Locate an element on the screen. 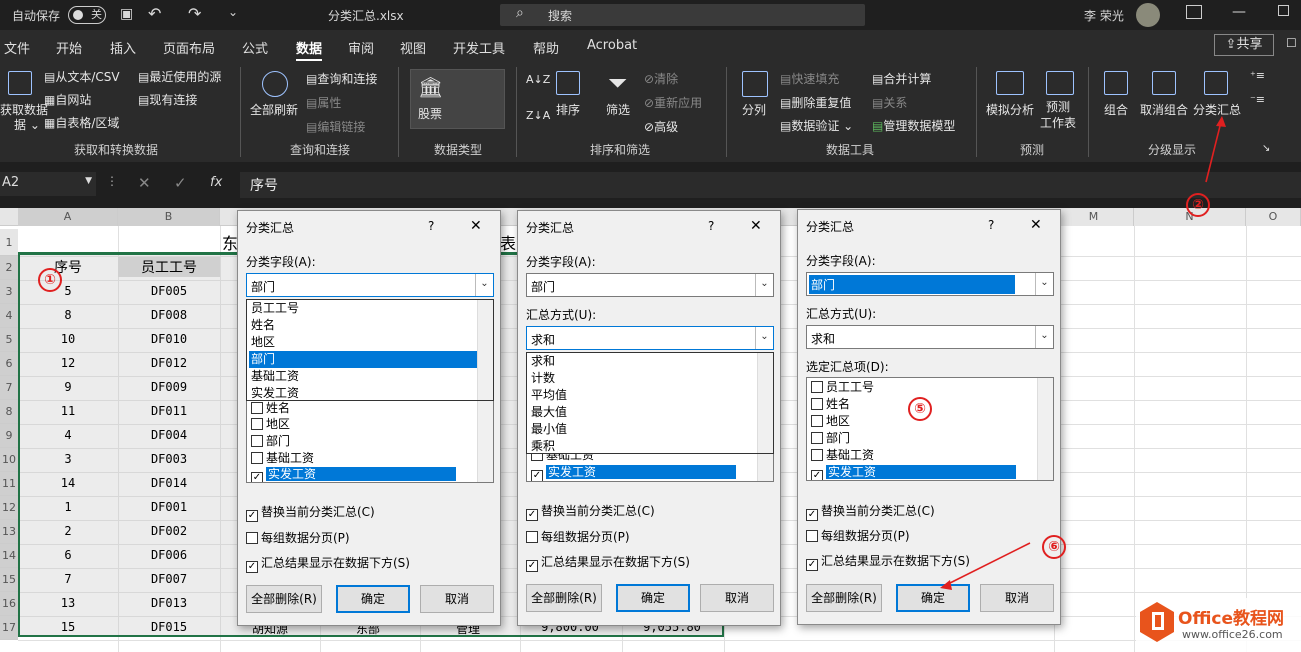 The image size is (1301, 652). list-item: 实发工资 is located at coordinates (274, 392).